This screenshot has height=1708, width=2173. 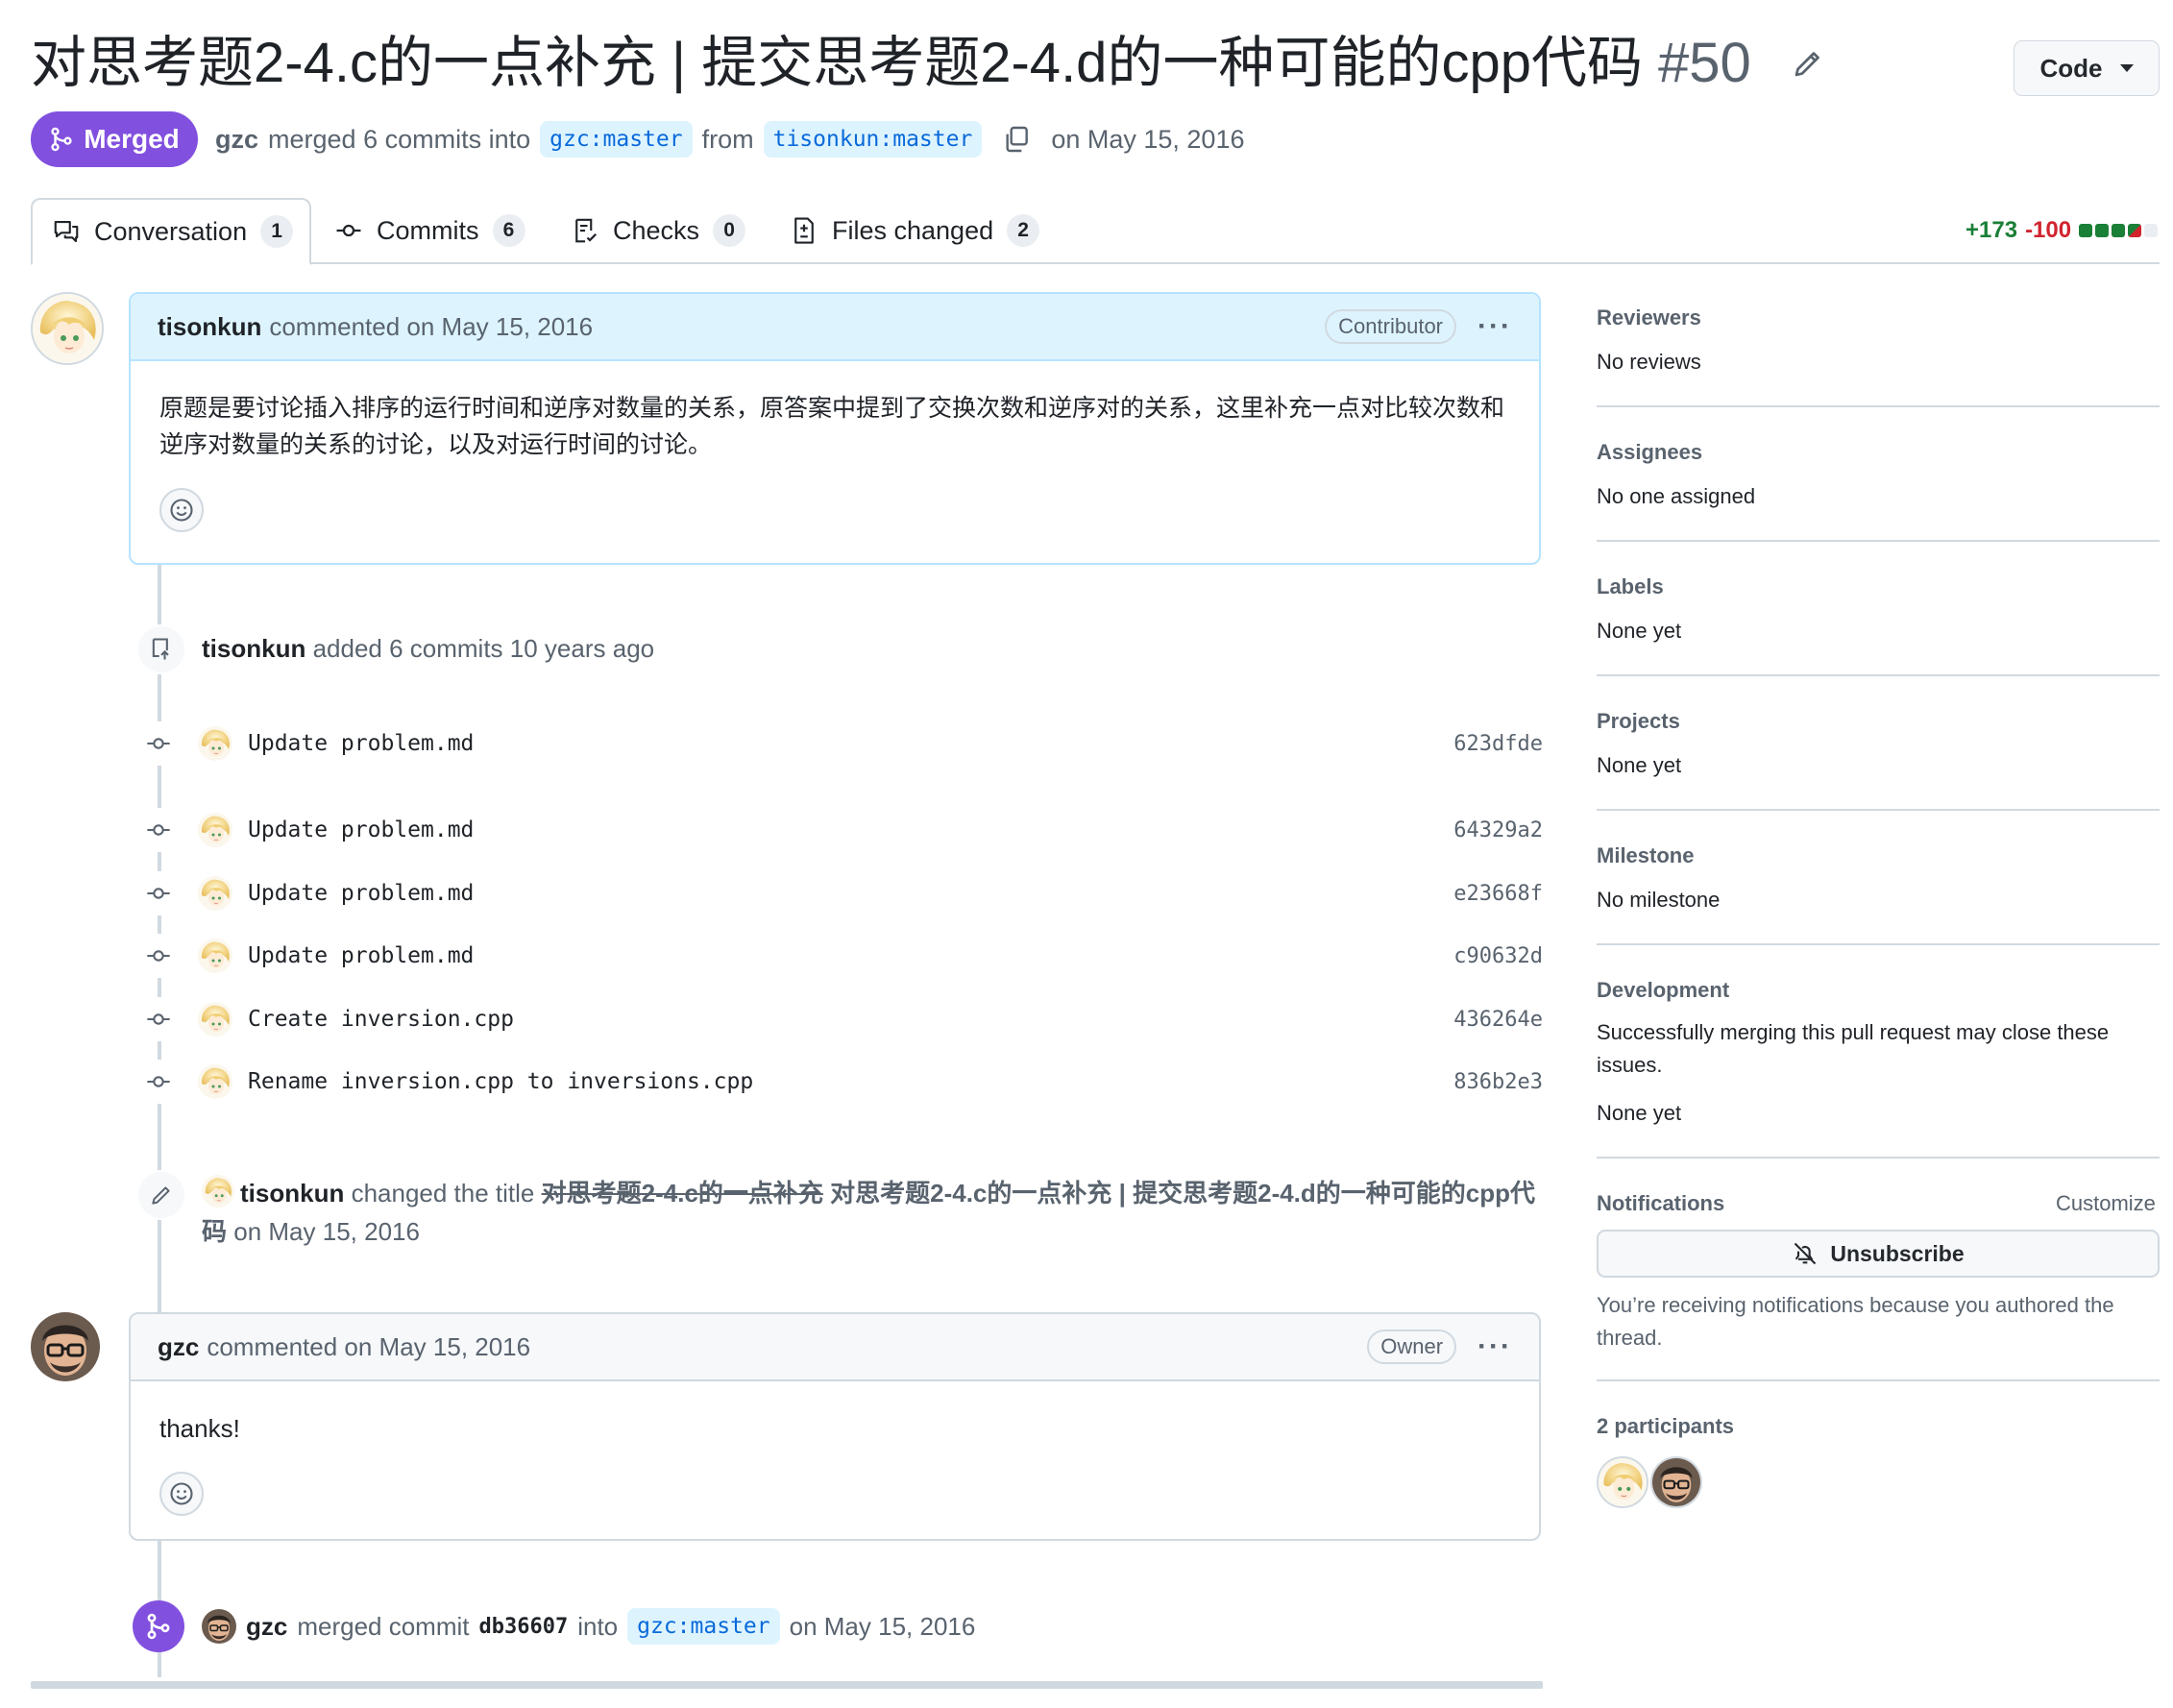 What do you see at coordinates (1879, 586) in the screenshot?
I see `sidebar-labels-heading: Labels` at bounding box center [1879, 586].